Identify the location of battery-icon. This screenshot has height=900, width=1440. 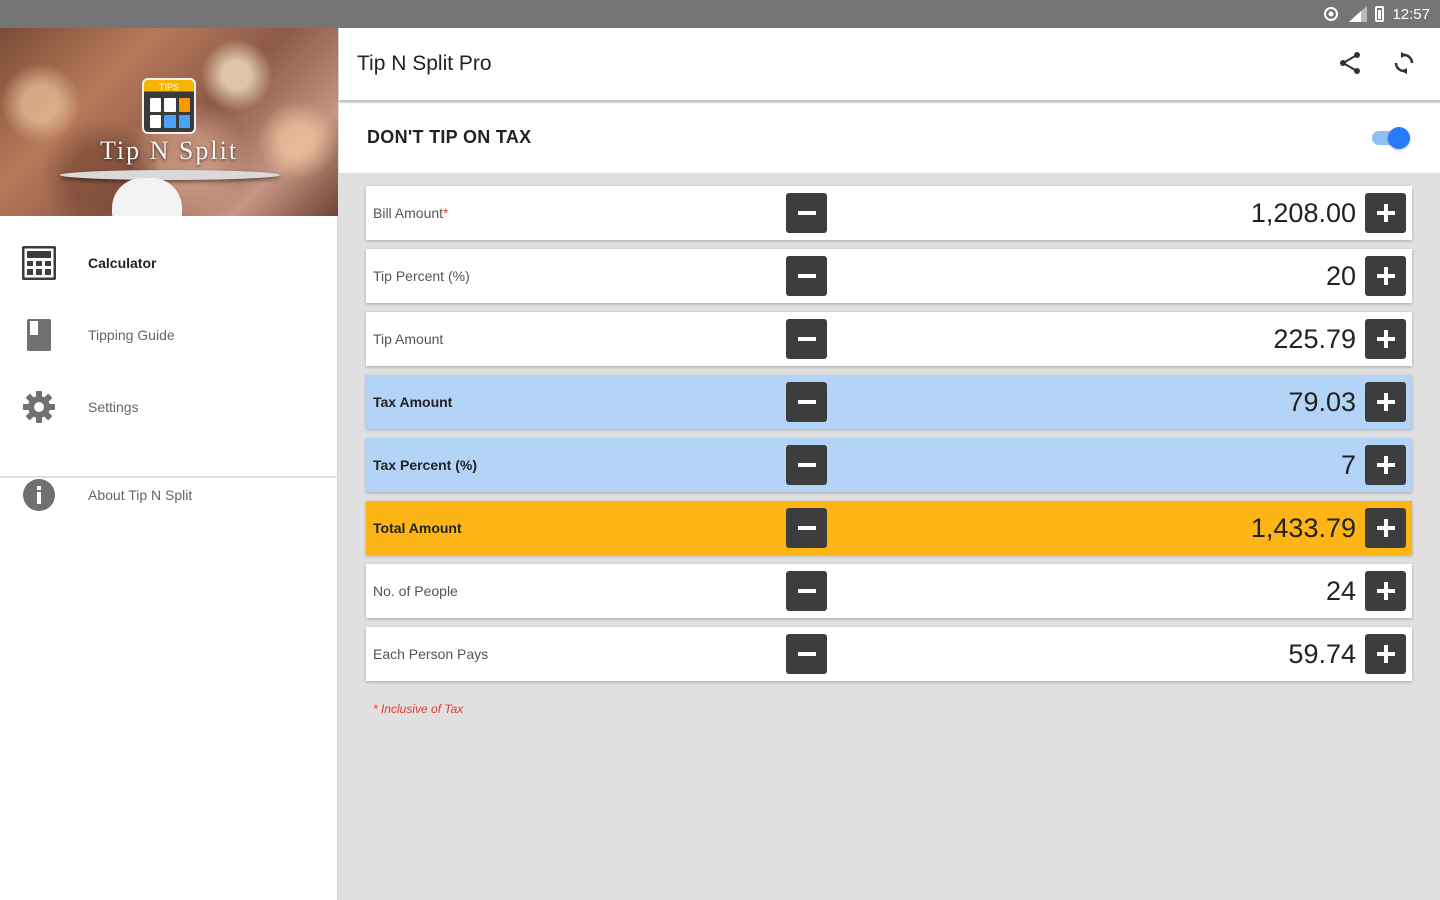
(1380, 14).